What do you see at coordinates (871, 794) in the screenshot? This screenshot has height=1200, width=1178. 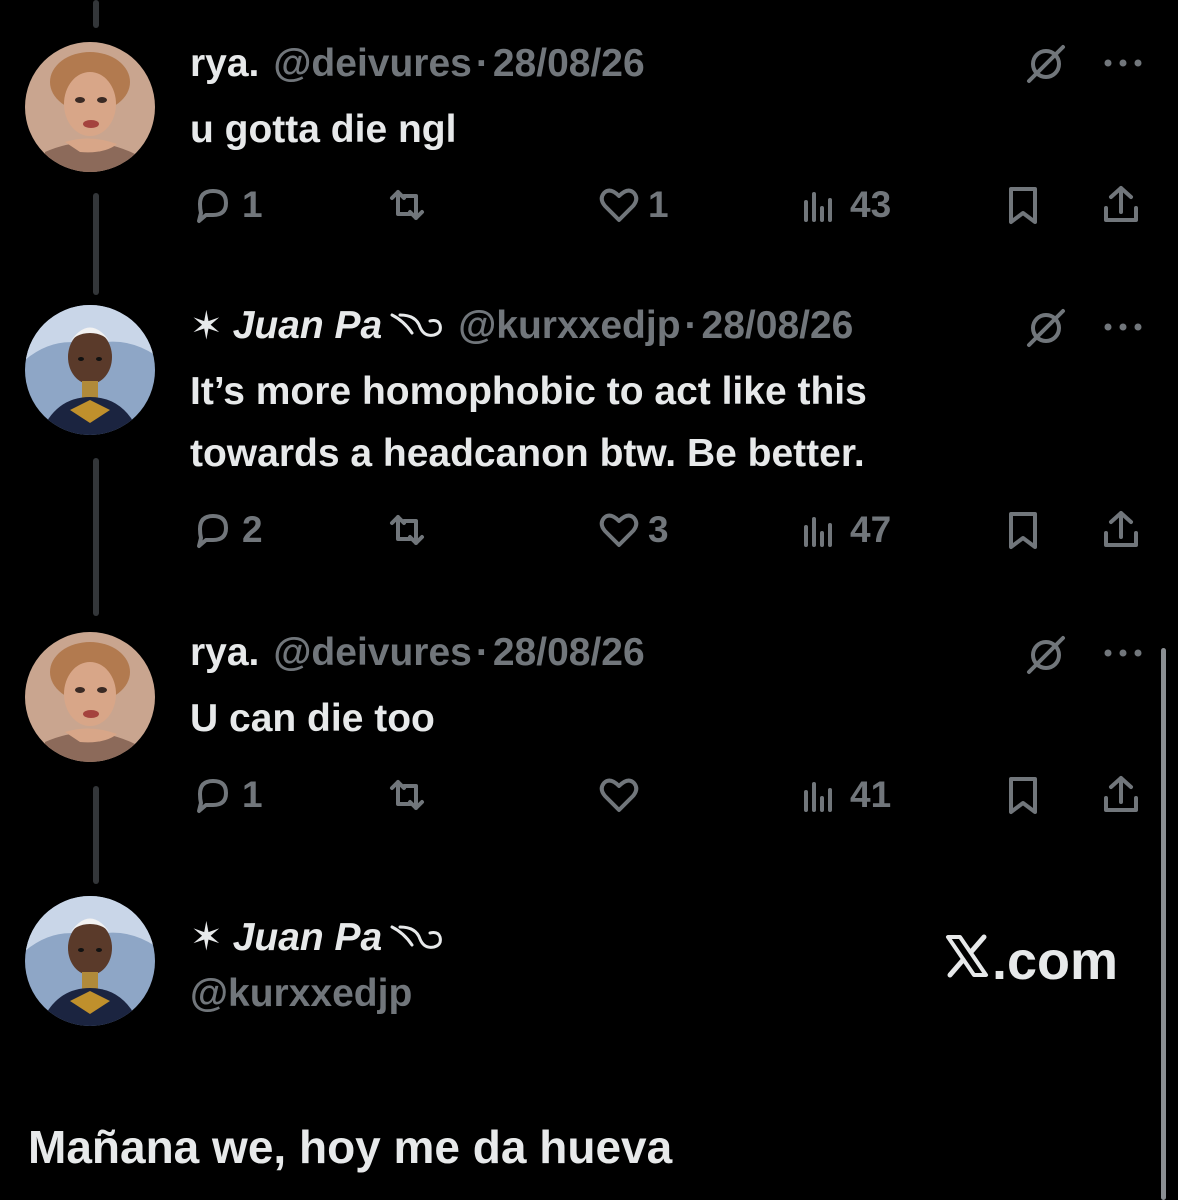 I see `views-count: 41` at bounding box center [871, 794].